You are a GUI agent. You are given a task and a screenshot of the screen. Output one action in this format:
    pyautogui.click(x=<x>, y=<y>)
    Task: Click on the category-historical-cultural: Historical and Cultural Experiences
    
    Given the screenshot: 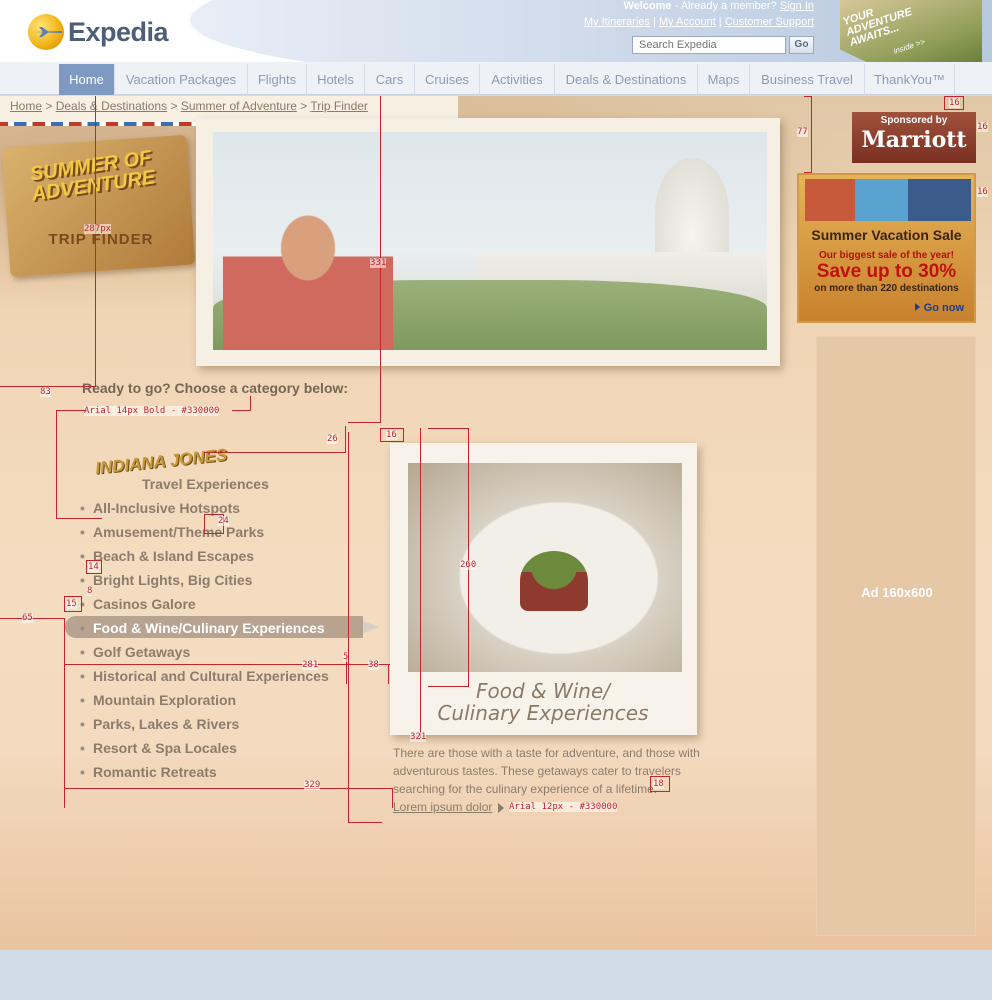 What is the action you would take?
    pyautogui.click(x=204, y=678)
    